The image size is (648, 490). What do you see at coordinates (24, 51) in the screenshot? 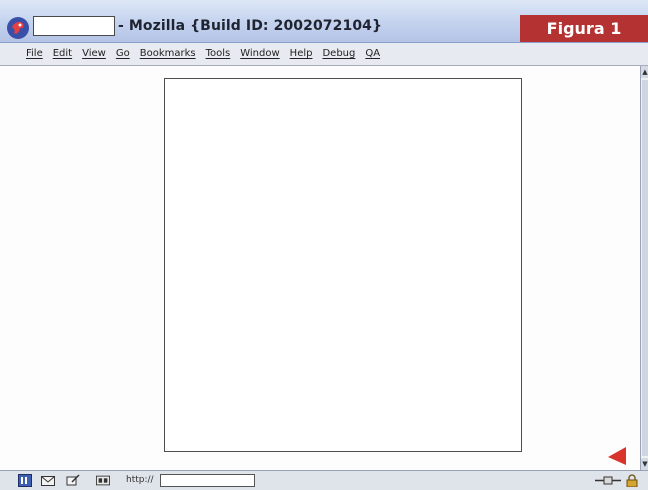
I see `menu-file: File` at bounding box center [24, 51].